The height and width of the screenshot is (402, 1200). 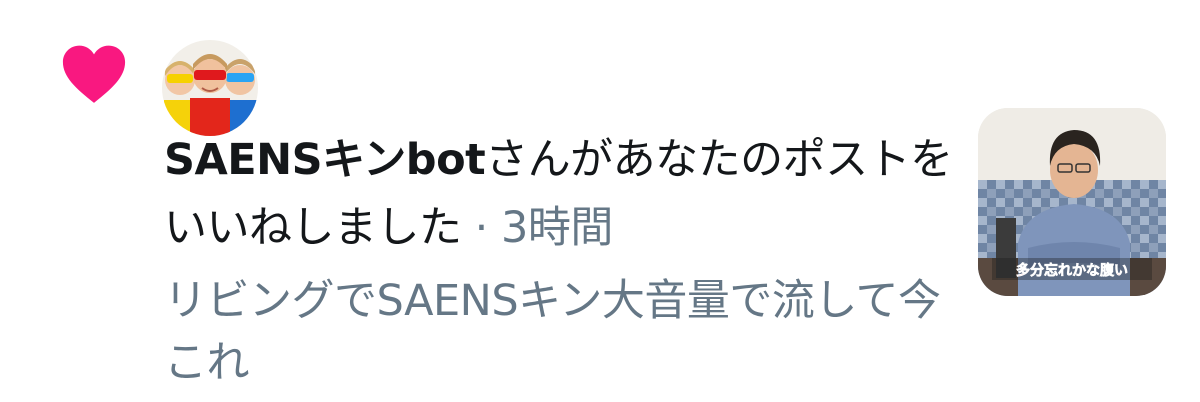 I want to click on timestamp: 3時間, so click(x=557, y=228).